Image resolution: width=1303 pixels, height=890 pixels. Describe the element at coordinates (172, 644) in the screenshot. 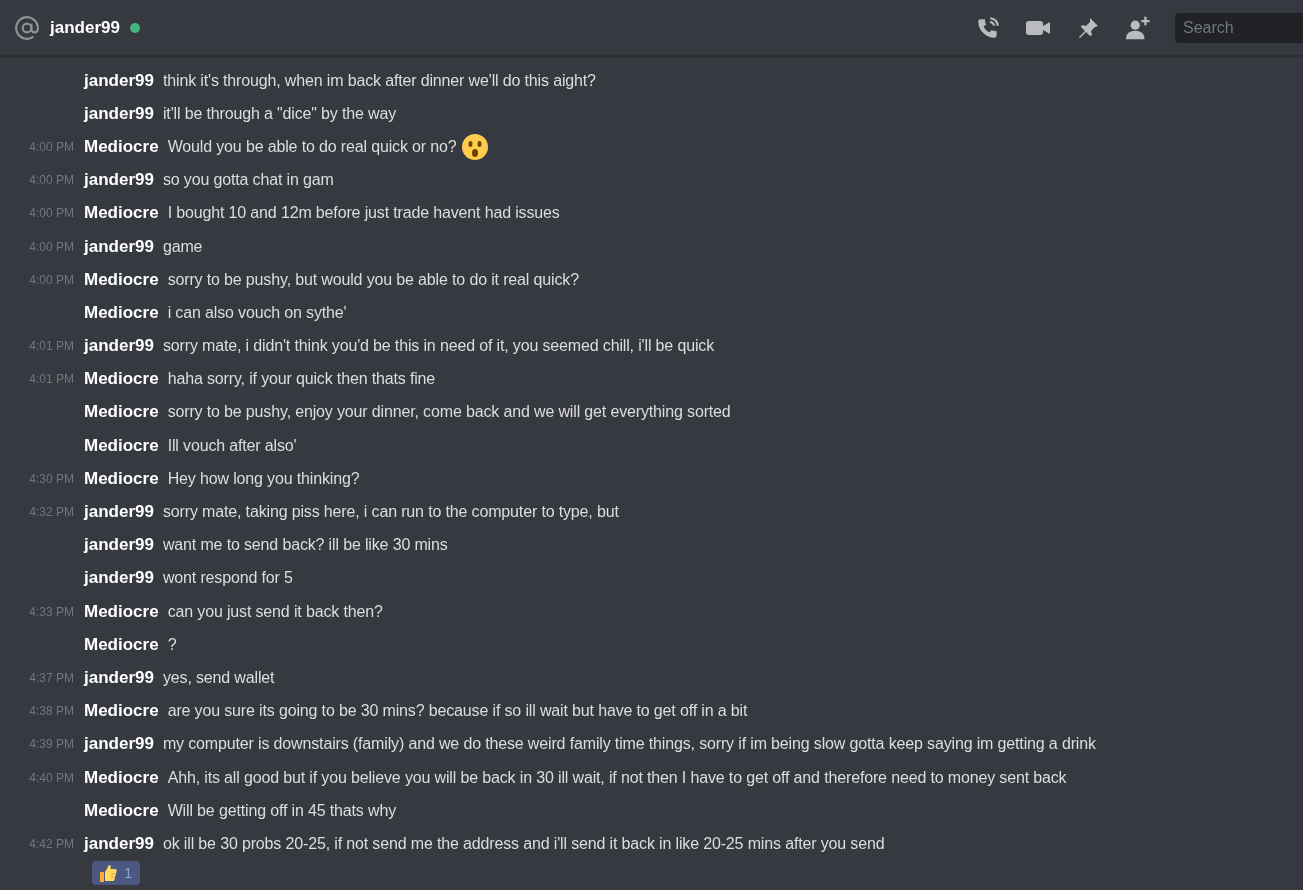

I see `message-text: ?` at that location.